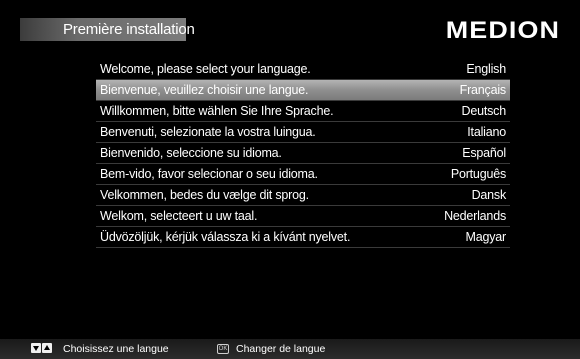 The image size is (580, 359). I want to click on nav-hint-label: Choisissez une langue, so click(116, 349).